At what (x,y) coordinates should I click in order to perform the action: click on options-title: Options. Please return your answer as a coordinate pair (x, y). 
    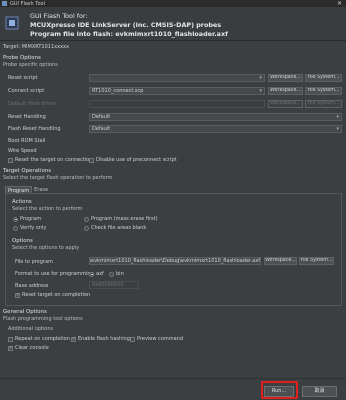
    Looking at the image, I should click on (22, 241).